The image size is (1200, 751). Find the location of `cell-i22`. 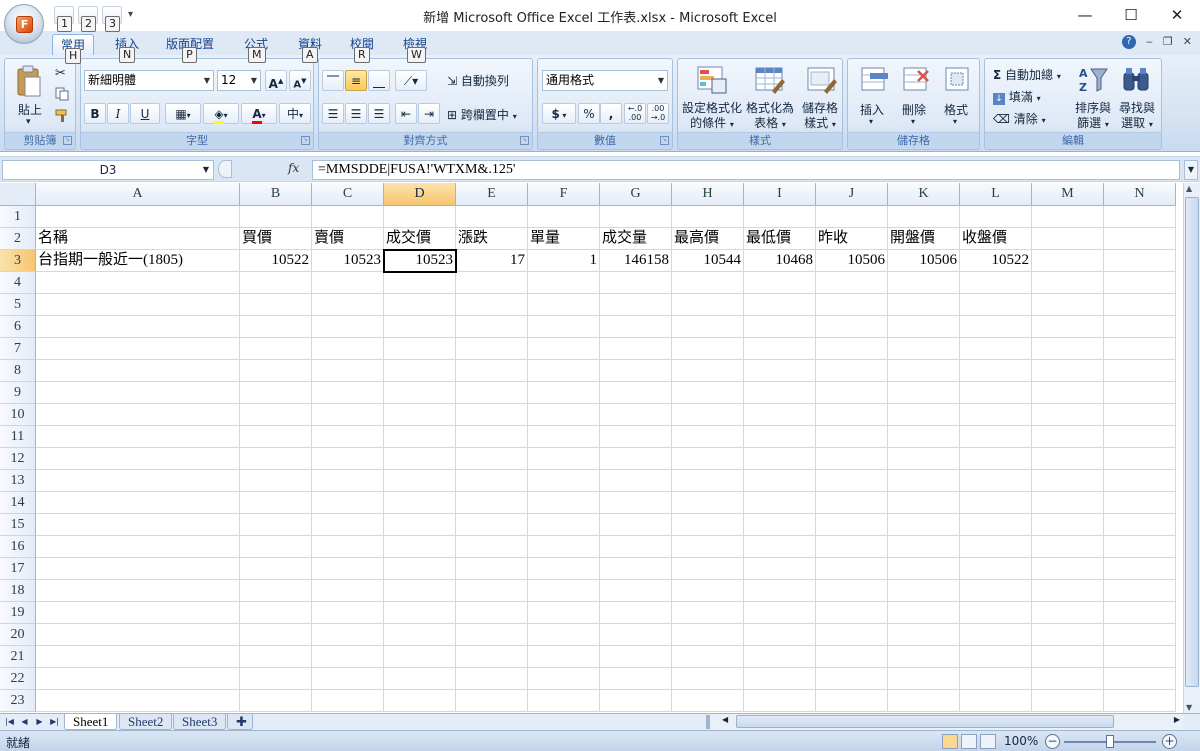

cell-i22 is located at coordinates (780, 679).